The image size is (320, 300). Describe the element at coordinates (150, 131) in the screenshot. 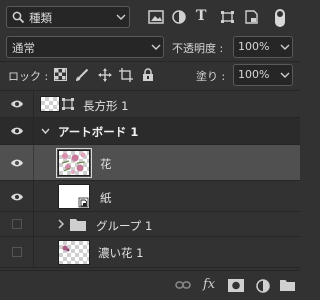

I see `layer-row-artboard: アートボード 1` at that location.